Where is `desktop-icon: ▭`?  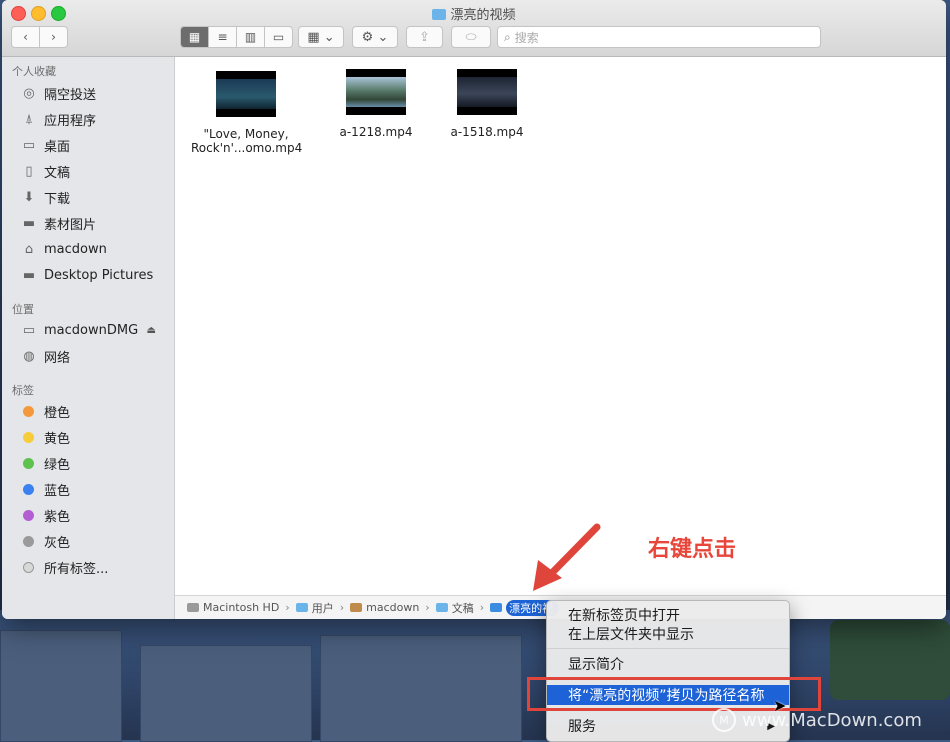 desktop-icon: ▭ is located at coordinates (29, 145).